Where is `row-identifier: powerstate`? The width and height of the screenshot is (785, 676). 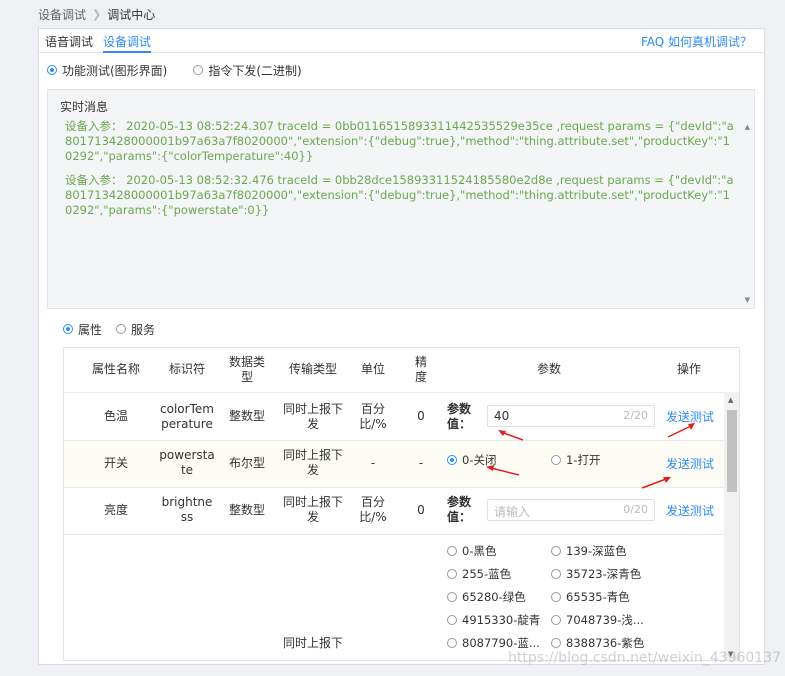
row-identifier: powerstate is located at coordinates (187, 462).